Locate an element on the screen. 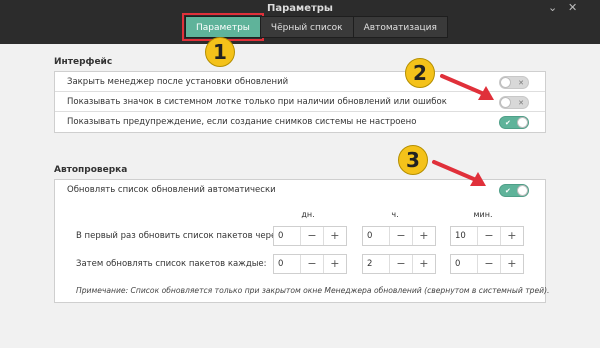 The image size is (600, 348). then-days-value: 0 is located at coordinates (288, 264).